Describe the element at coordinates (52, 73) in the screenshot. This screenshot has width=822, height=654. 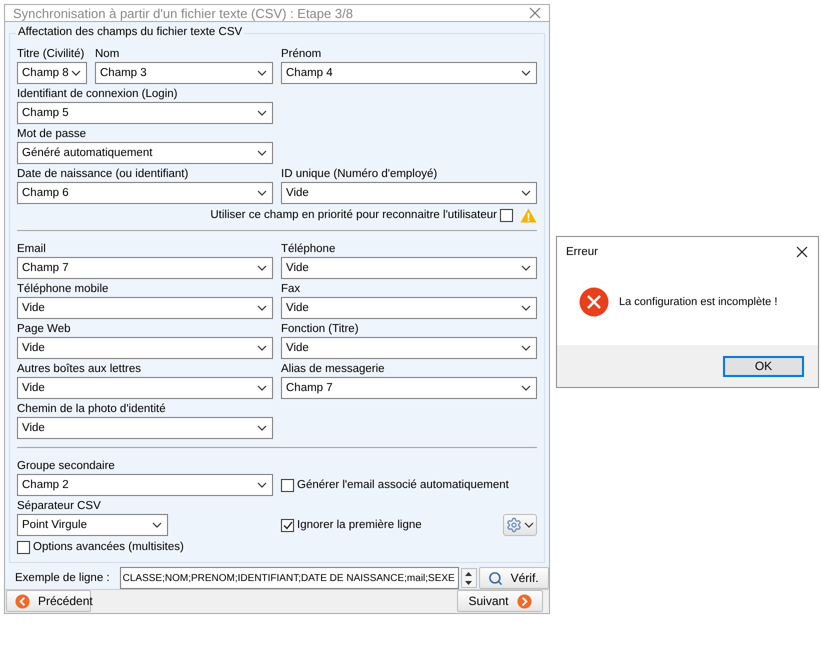
I see `dropdown: Champ 8` at that location.